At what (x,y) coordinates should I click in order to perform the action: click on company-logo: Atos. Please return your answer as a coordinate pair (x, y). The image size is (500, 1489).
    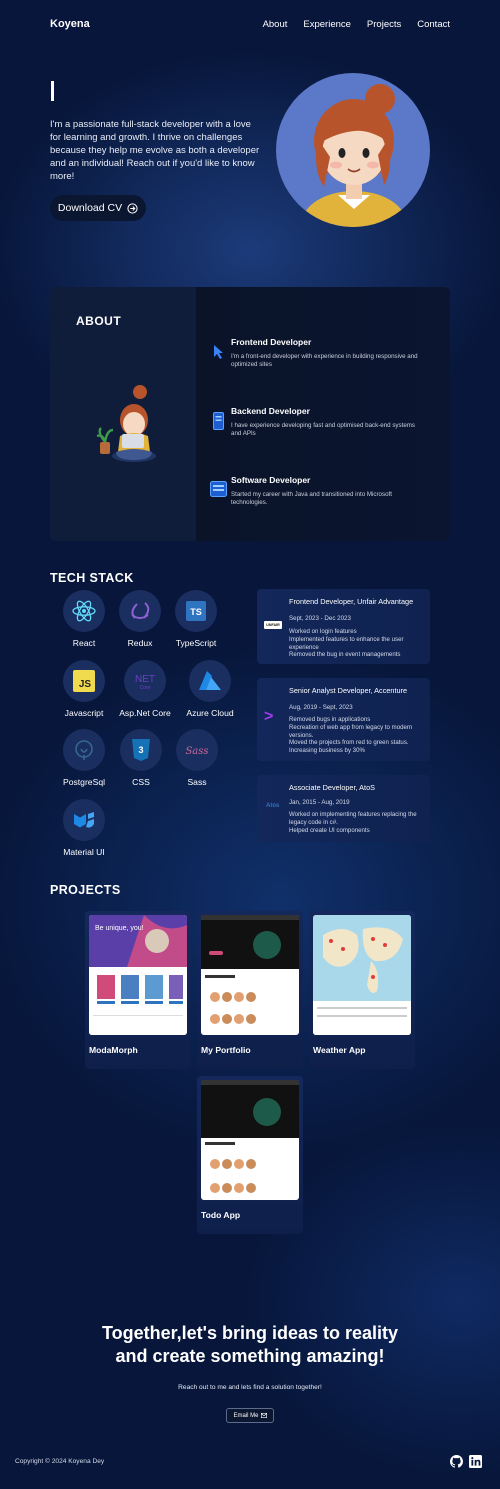
    Looking at the image, I should click on (273, 806).